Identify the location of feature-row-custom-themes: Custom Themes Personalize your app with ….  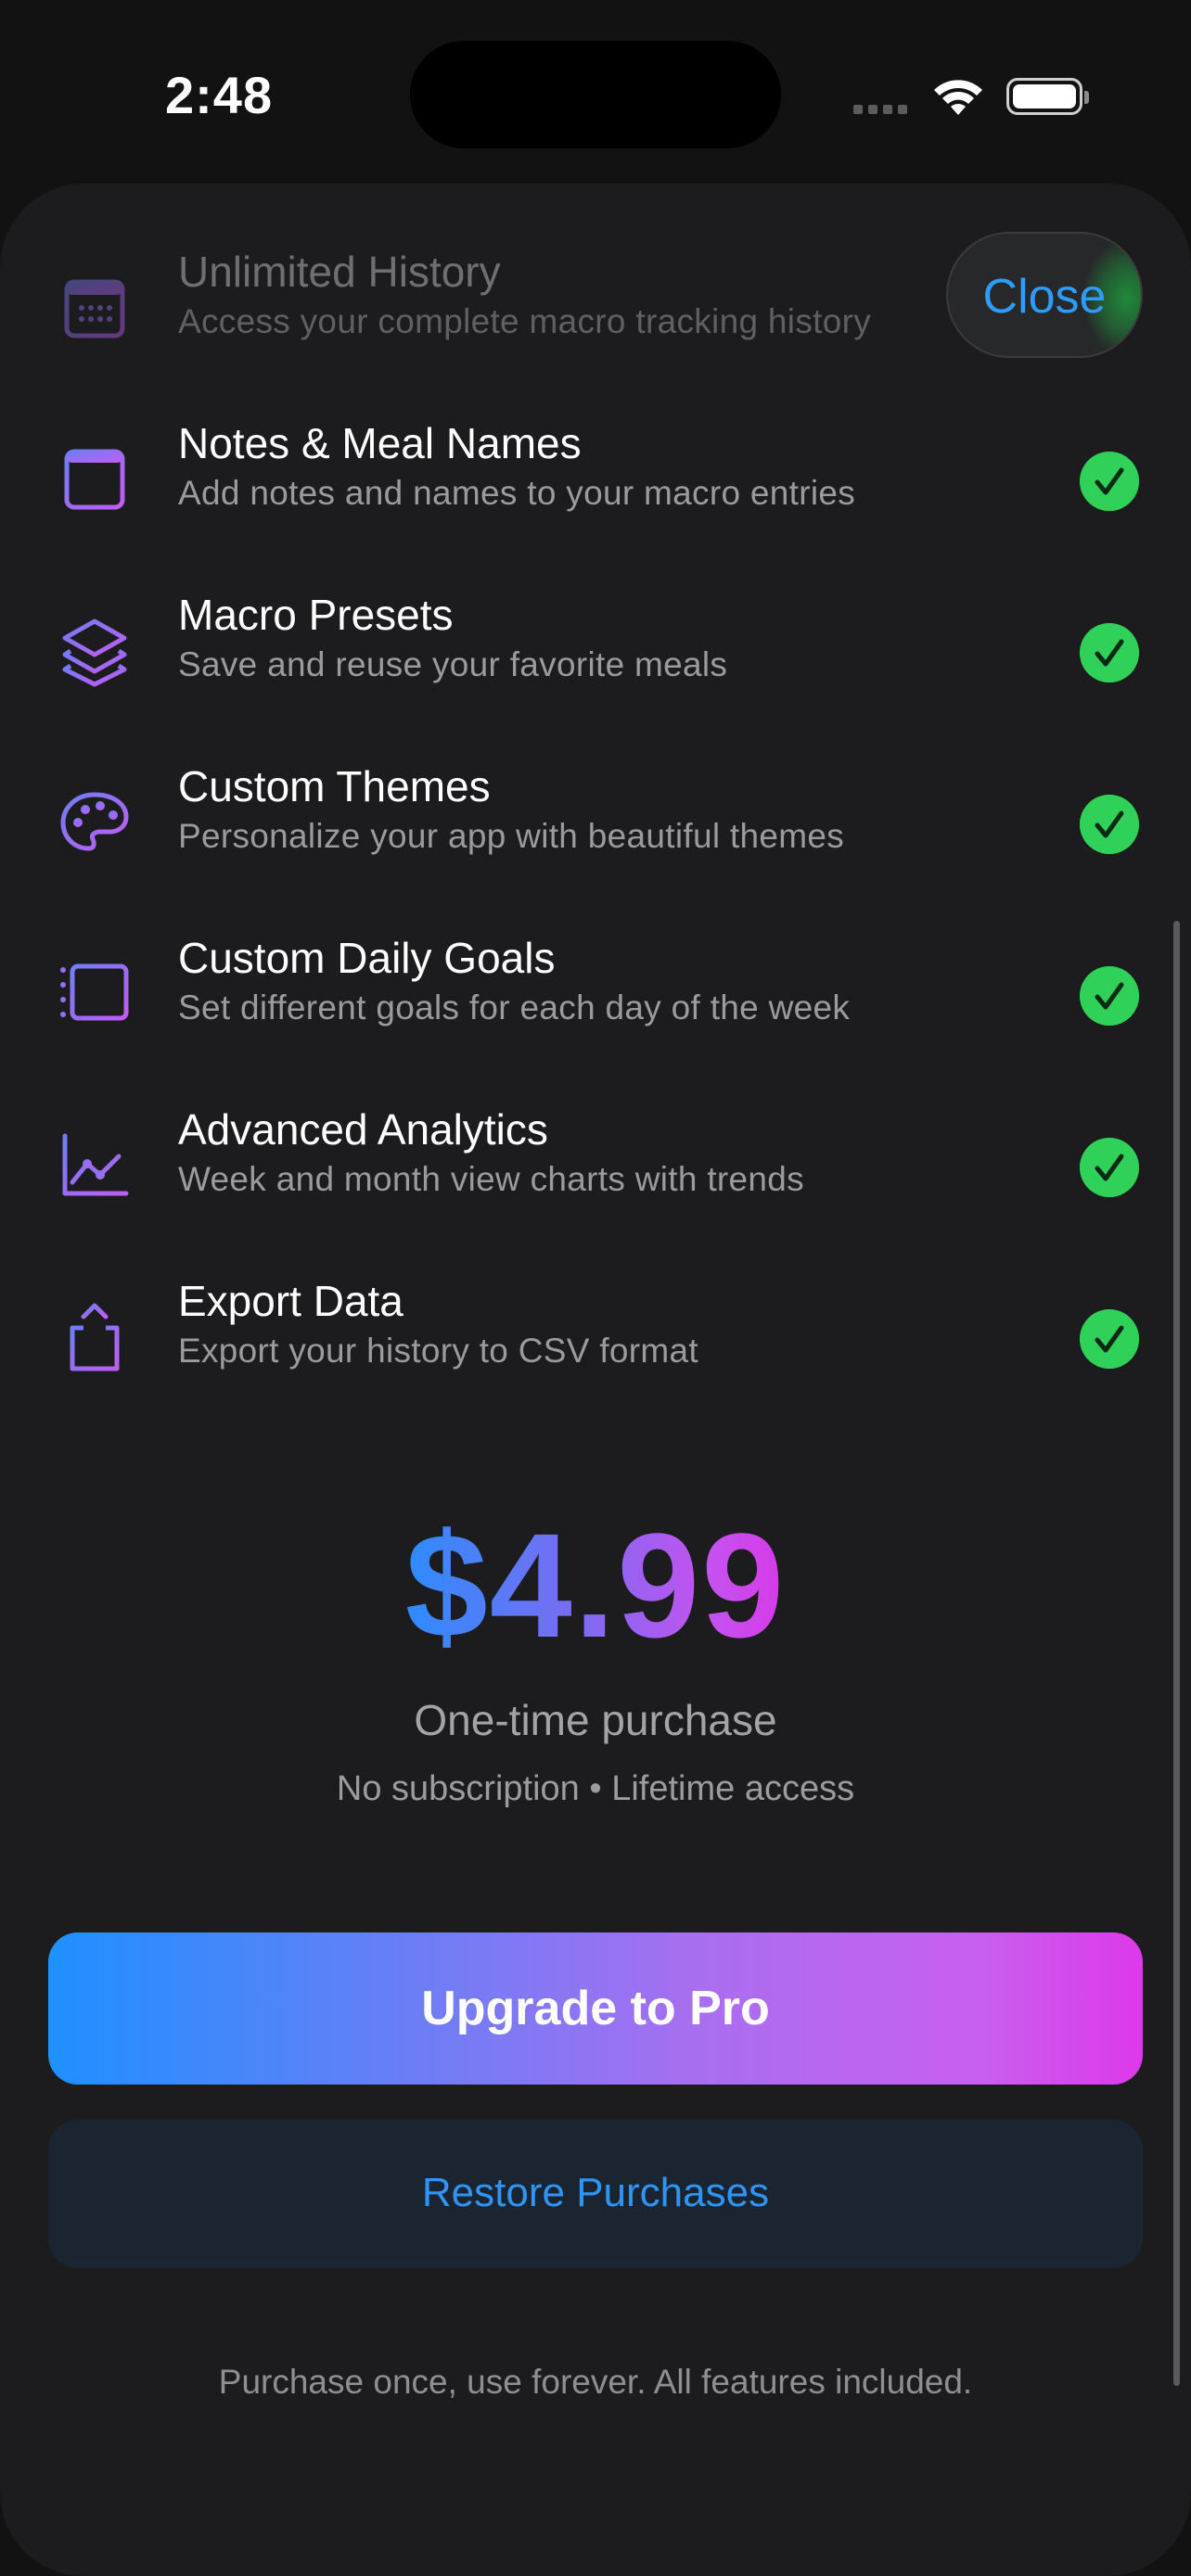
(595, 828).